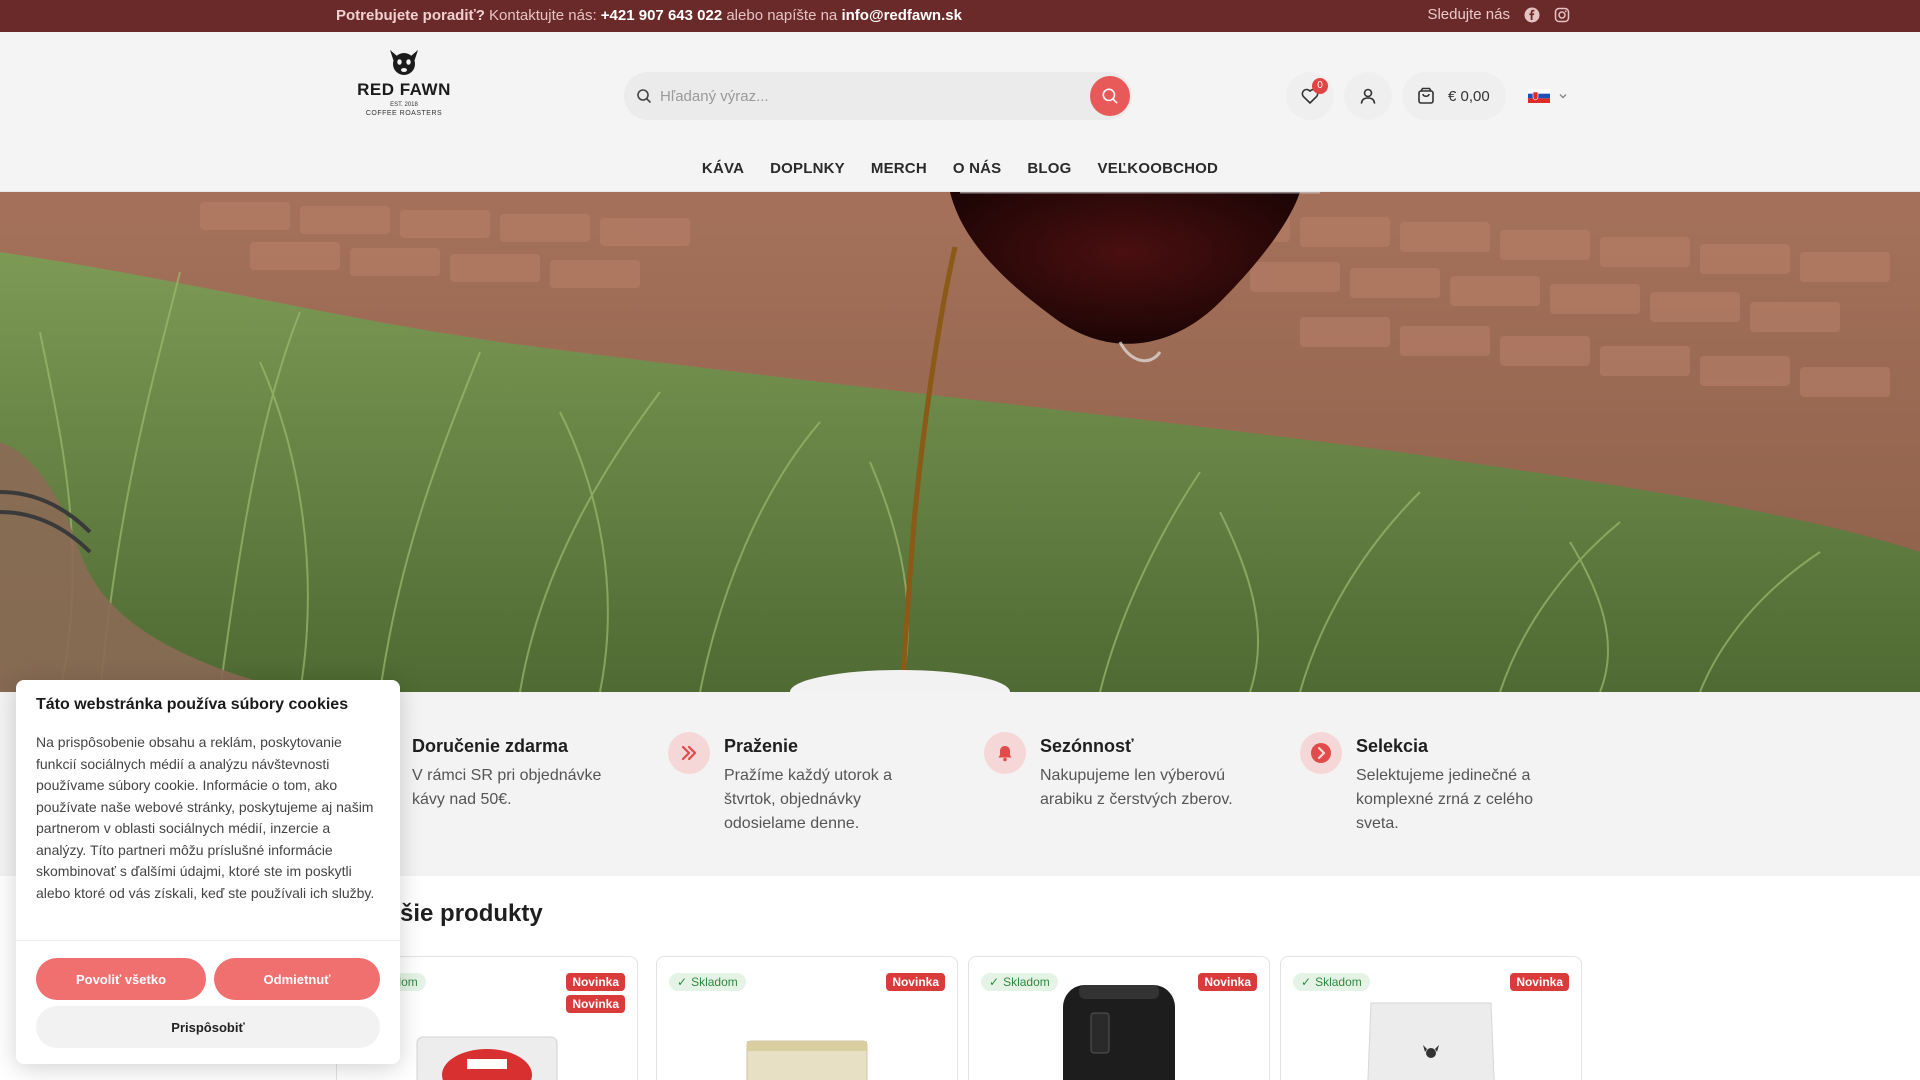  I want to click on cookie-divider, so click(208, 940).